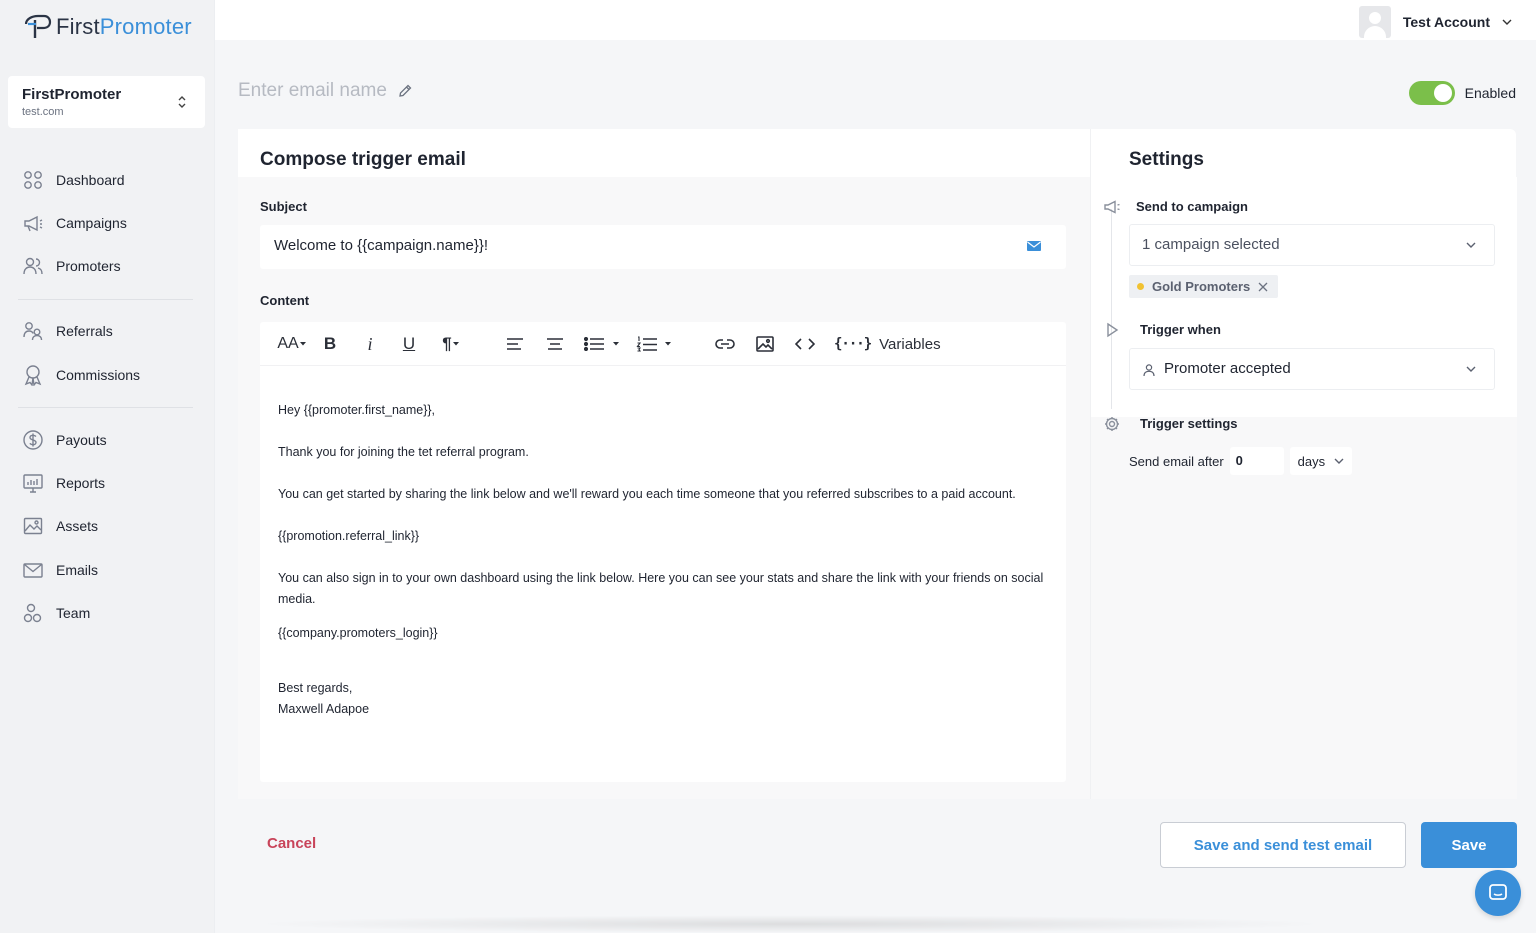 The image size is (1536, 933). What do you see at coordinates (88, 266) in the screenshot?
I see `sidebar-item-label: Promoters` at bounding box center [88, 266].